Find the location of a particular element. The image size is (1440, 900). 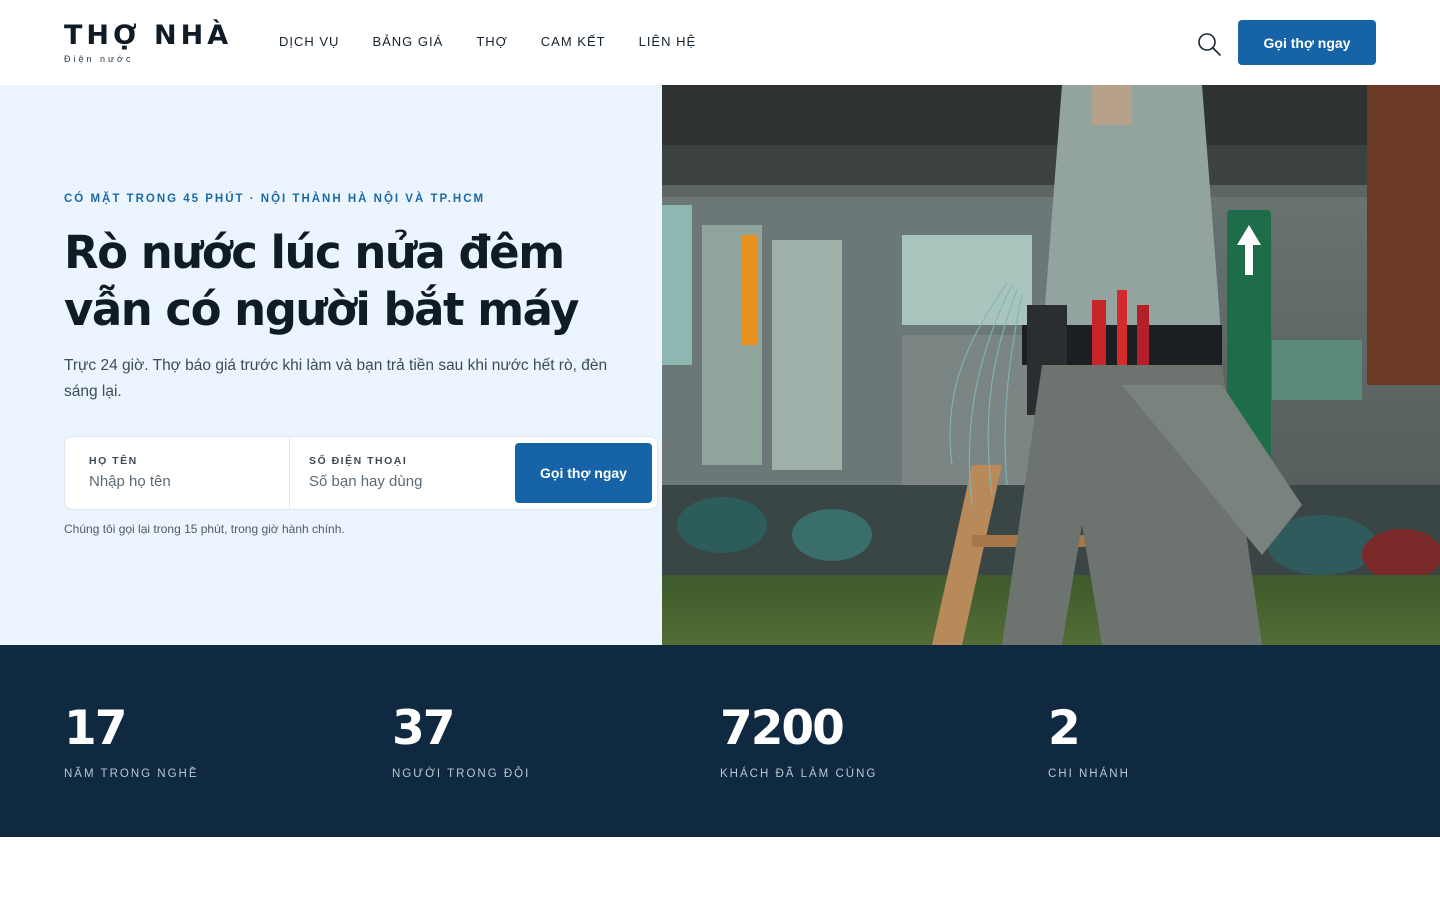

logo-title: THỢ NHÀ is located at coordinates (148, 35).